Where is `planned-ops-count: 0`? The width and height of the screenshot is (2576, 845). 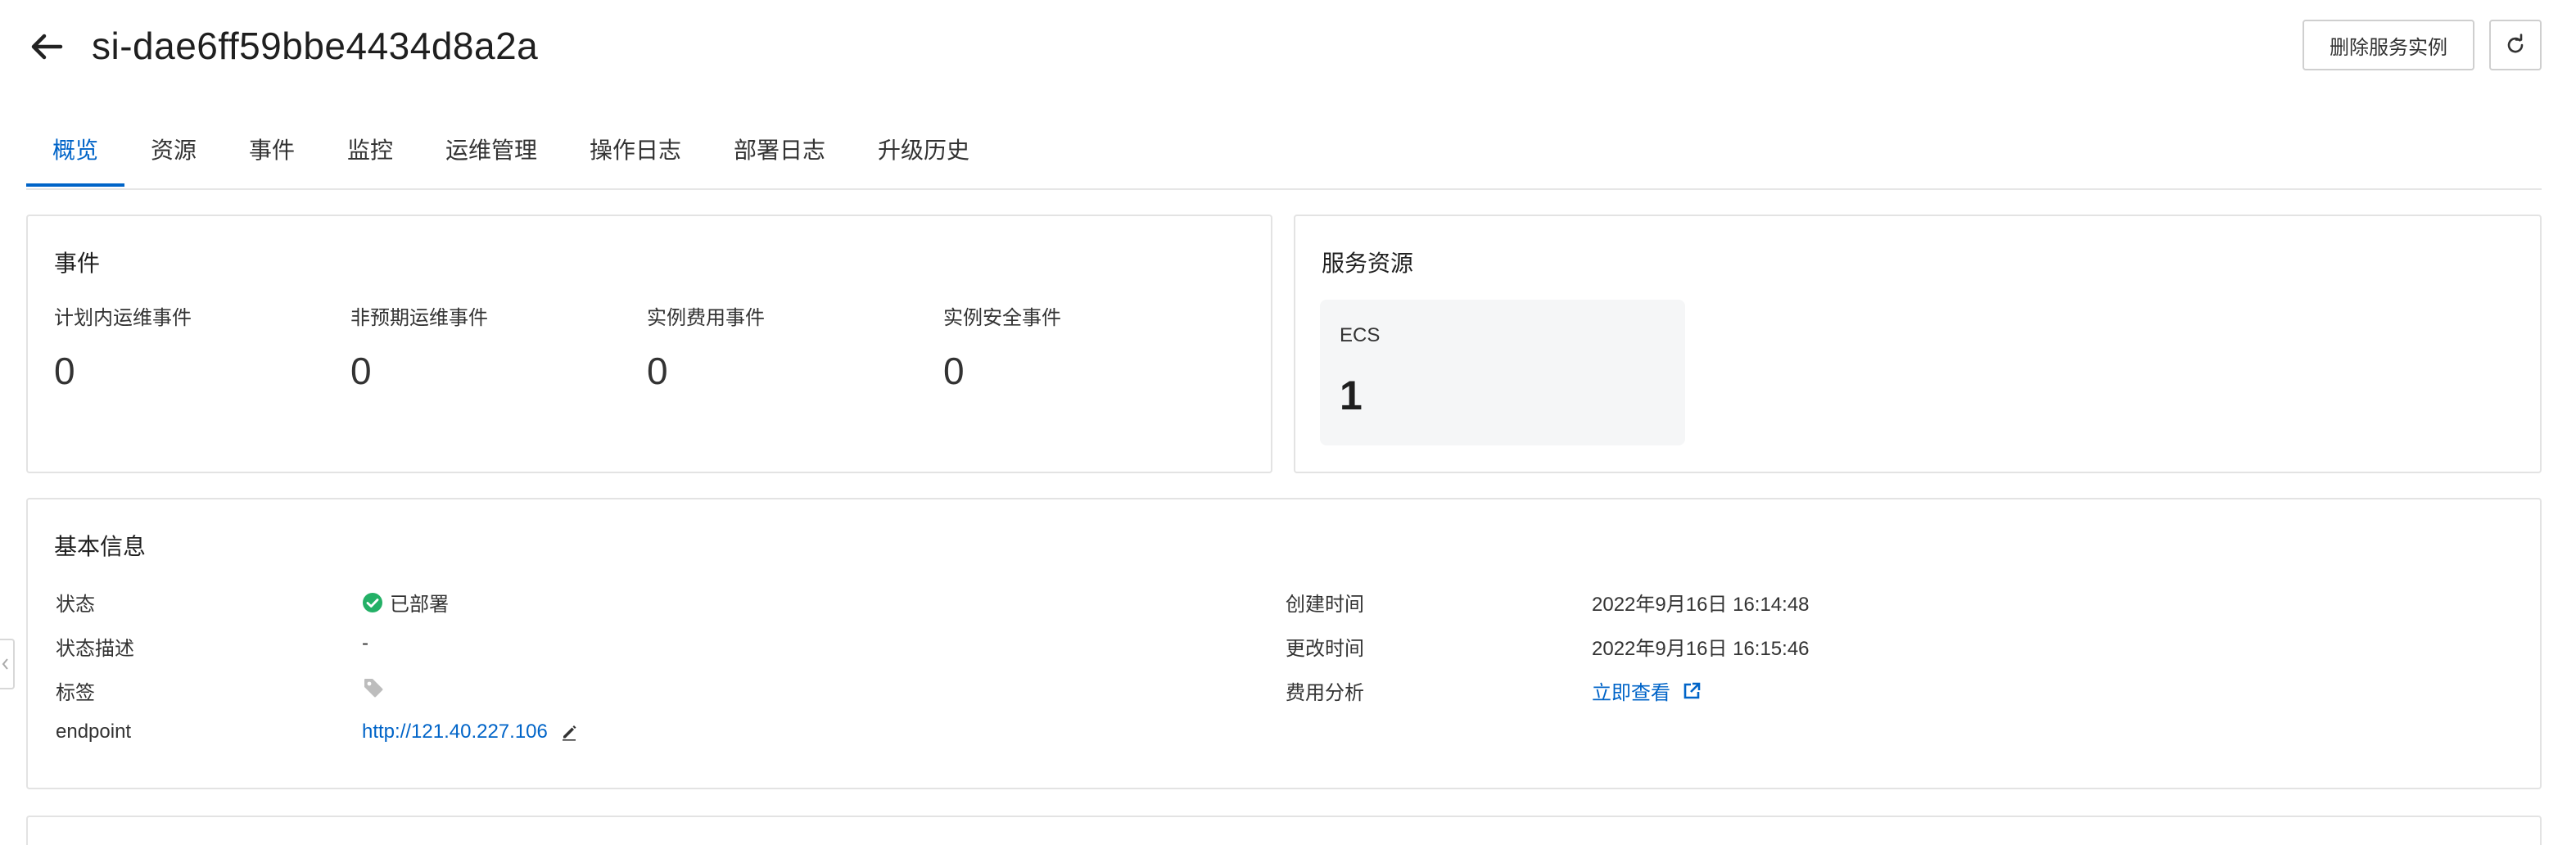 planned-ops-count: 0 is located at coordinates (64, 371).